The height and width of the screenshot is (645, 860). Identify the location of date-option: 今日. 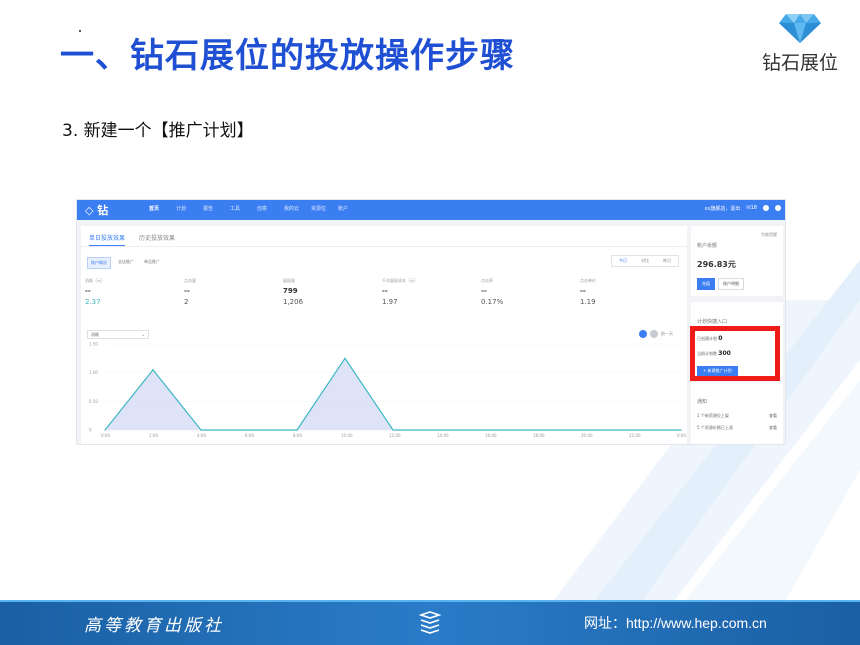
(623, 261).